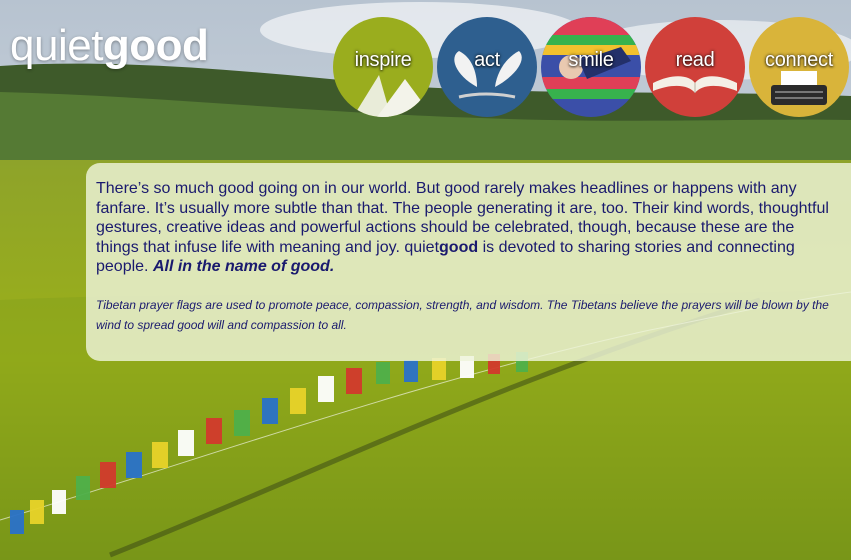 This screenshot has height=560, width=851. I want to click on main-nav: inspire act smile read connect, so click(592, 69).